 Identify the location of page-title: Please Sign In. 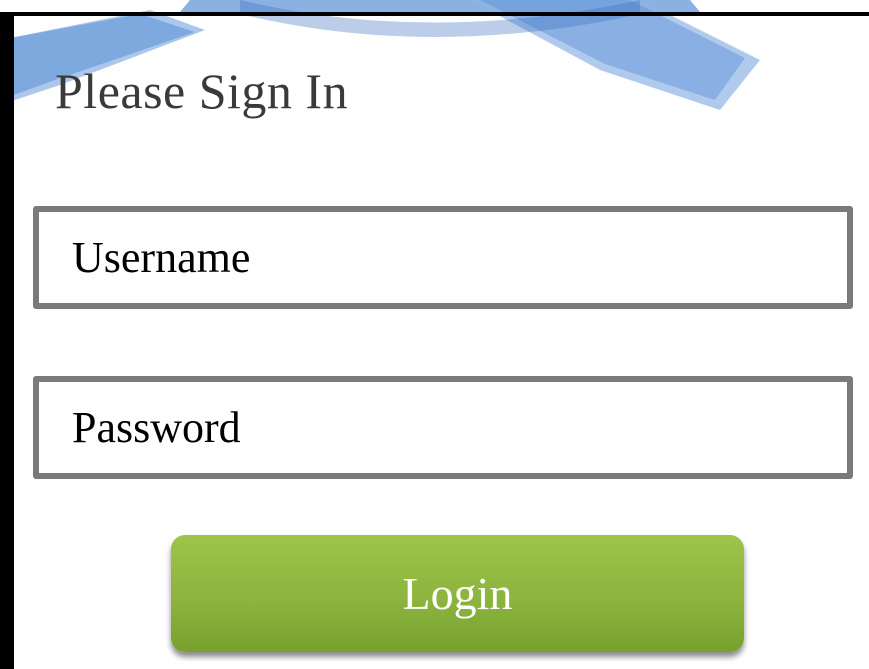
(202, 91).